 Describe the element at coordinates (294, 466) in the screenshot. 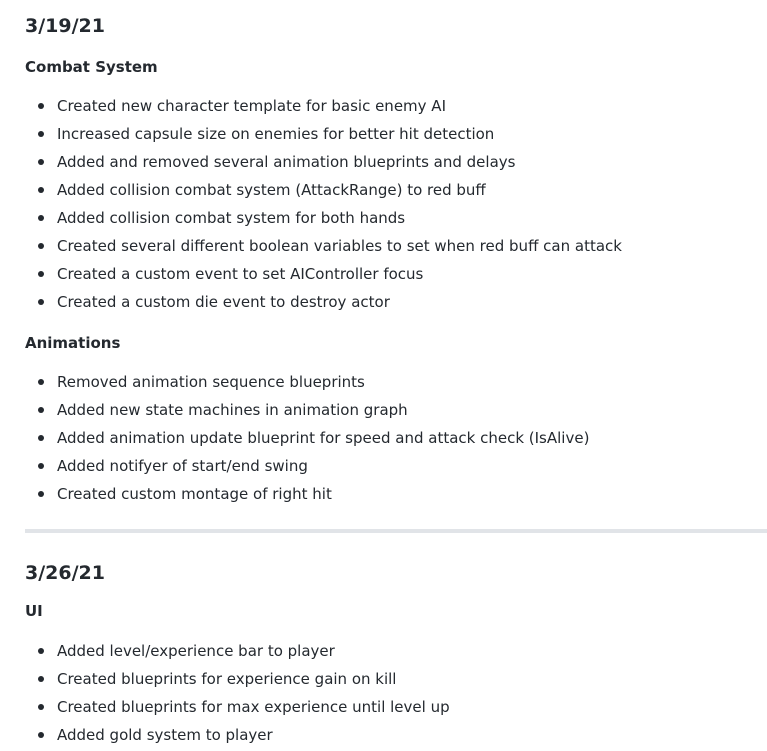

I see `list-item: Added notifyer of start/end swing` at that location.